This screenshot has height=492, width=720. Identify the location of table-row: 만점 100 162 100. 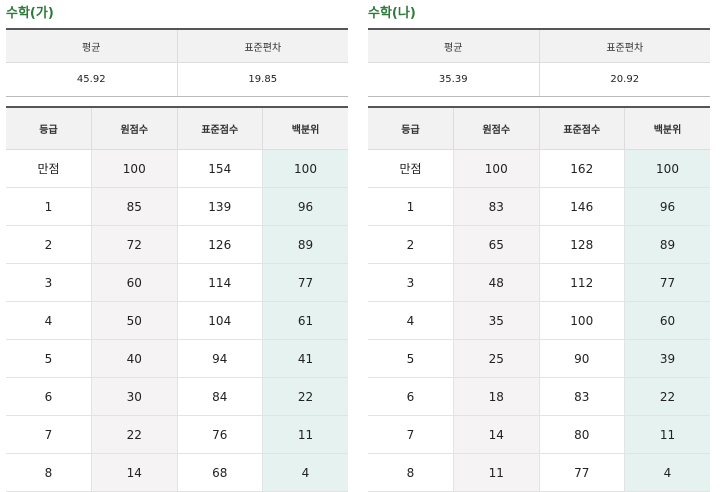
(539, 168).